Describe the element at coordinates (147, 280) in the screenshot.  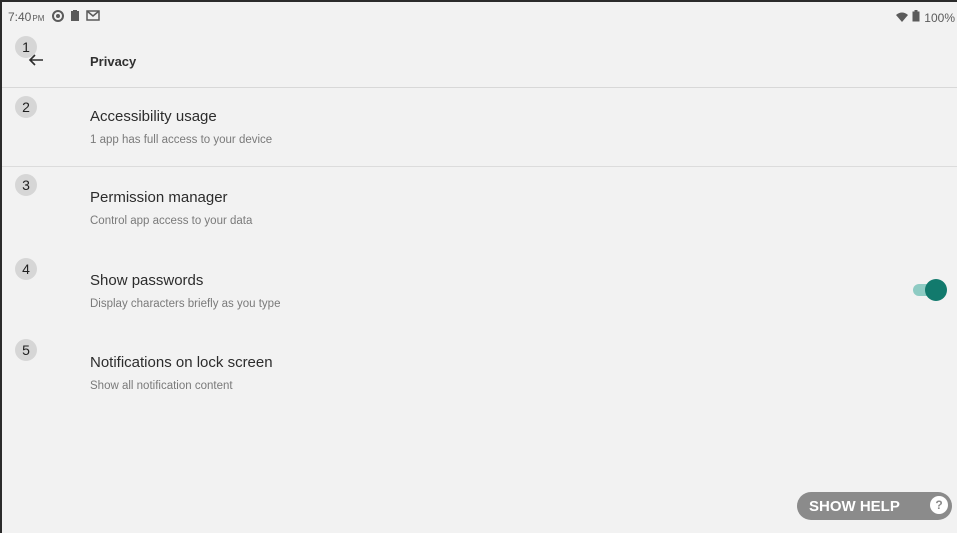
I see `item-title: Show passwords` at that location.